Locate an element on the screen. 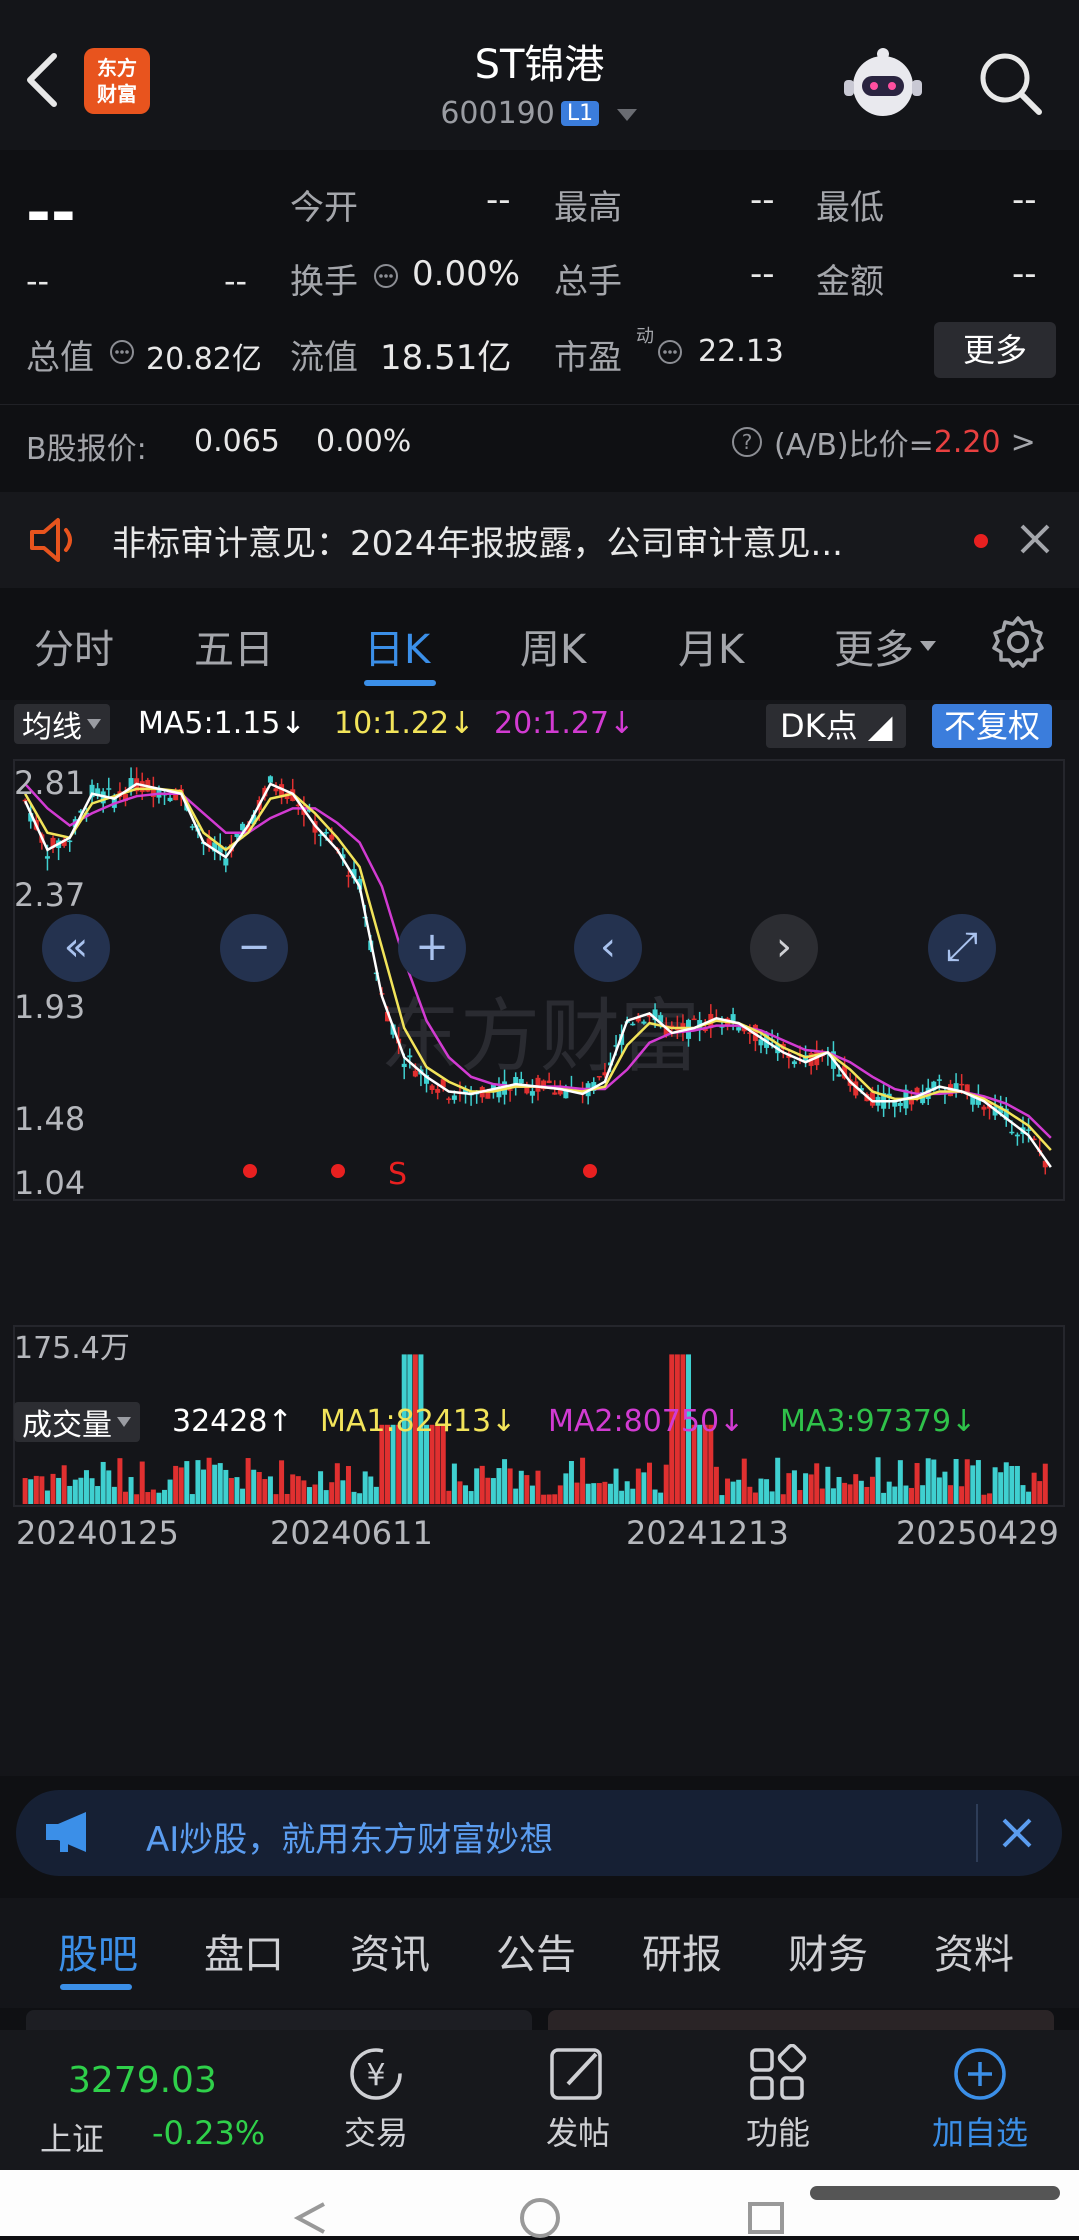 The width and height of the screenshot is (1079, 2240). tab-fenshi: 分时 is located at coordinates (74, 646).